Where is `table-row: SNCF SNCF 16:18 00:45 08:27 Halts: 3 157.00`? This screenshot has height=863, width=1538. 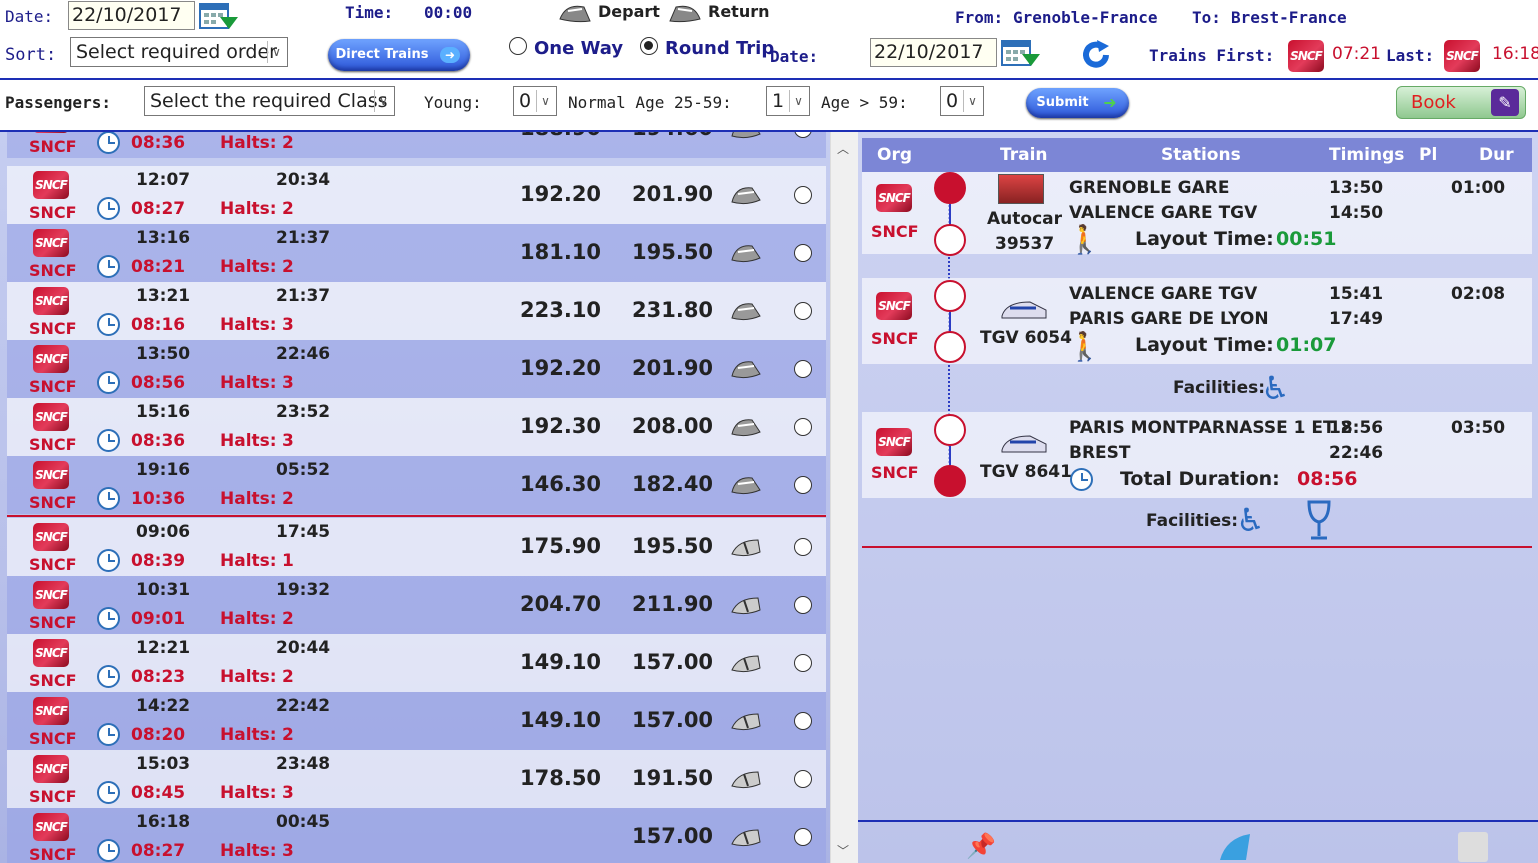
table-row: SNCF SNCF 16:18 00:45 08:27 Halts: 3 157.00 is located at coordinates (416, 835).